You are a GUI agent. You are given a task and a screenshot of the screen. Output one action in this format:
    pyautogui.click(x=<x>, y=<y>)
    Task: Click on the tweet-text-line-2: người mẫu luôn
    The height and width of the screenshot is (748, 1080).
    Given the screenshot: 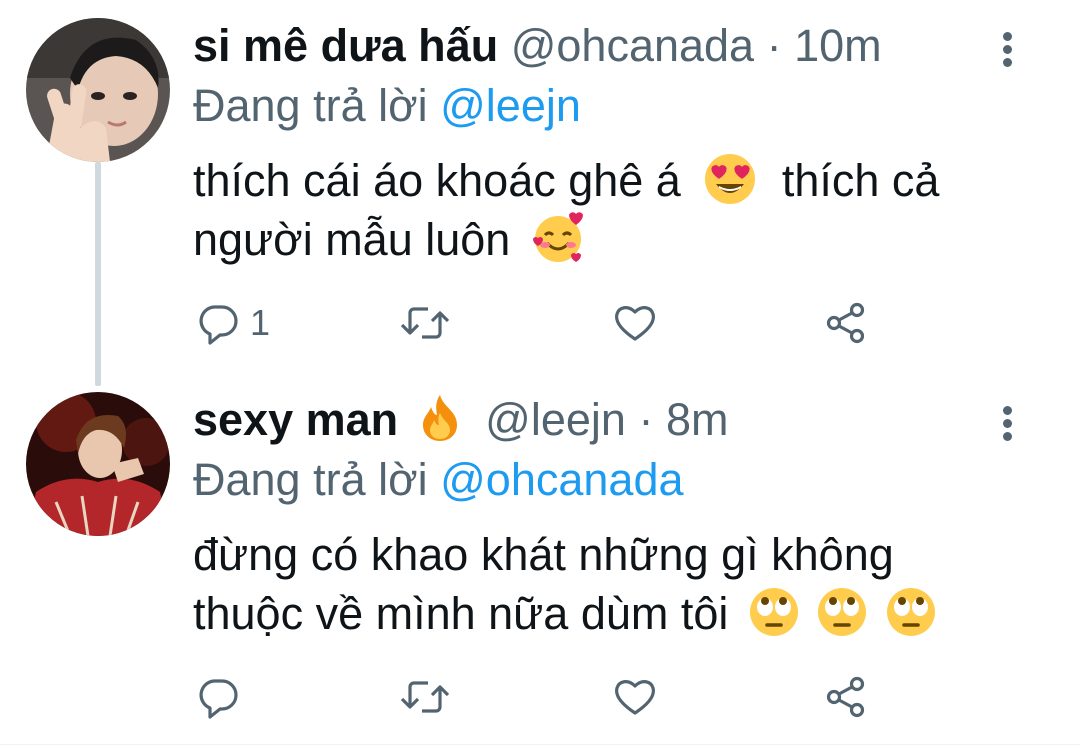 What is the action you would take?
    pyautogui.click(x=352, y=239)
    